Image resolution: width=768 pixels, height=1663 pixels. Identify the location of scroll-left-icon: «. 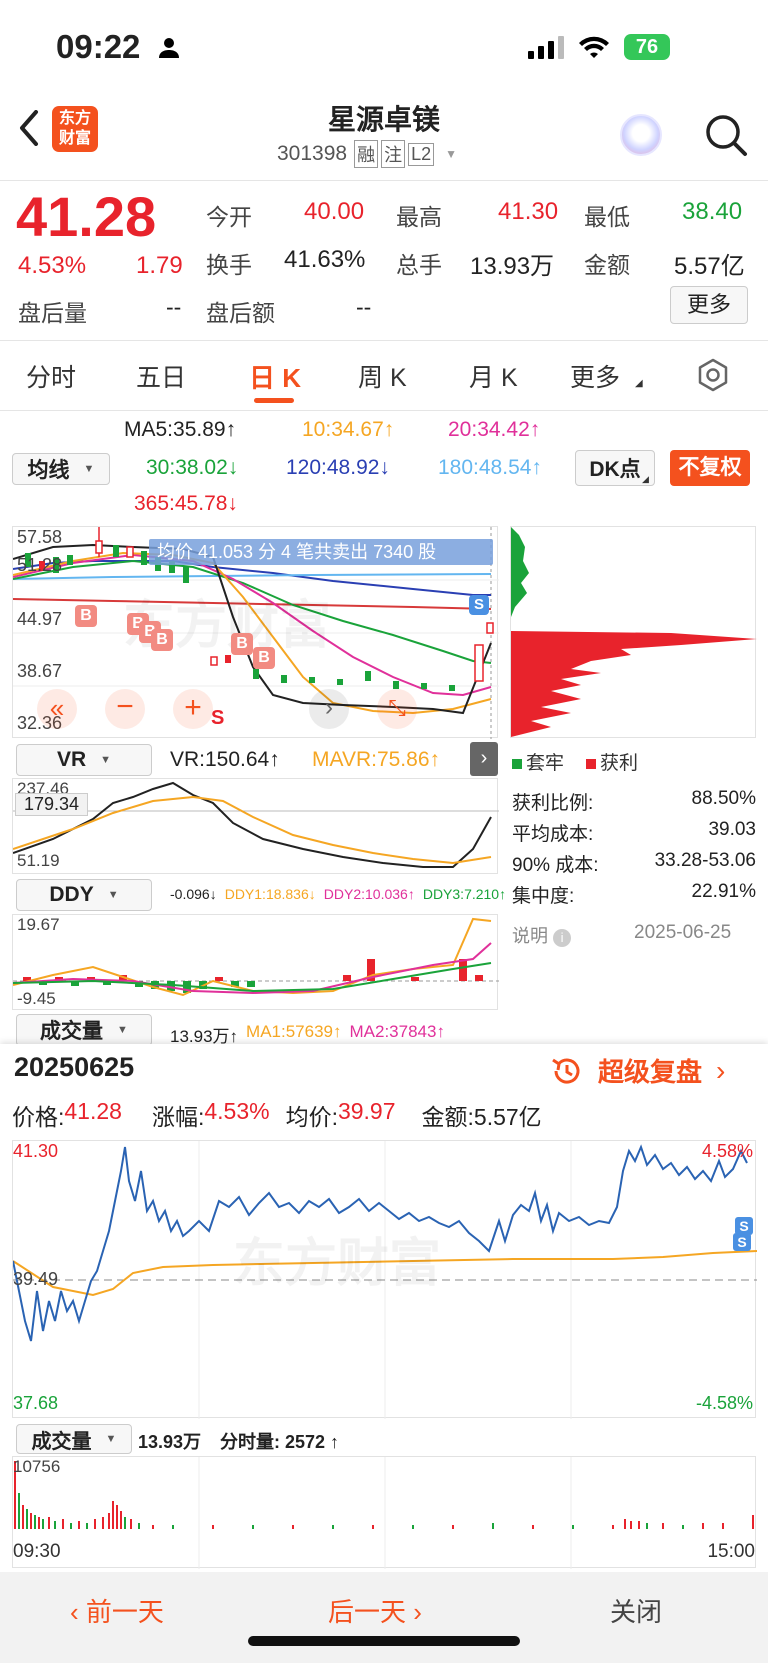
(57, 709).